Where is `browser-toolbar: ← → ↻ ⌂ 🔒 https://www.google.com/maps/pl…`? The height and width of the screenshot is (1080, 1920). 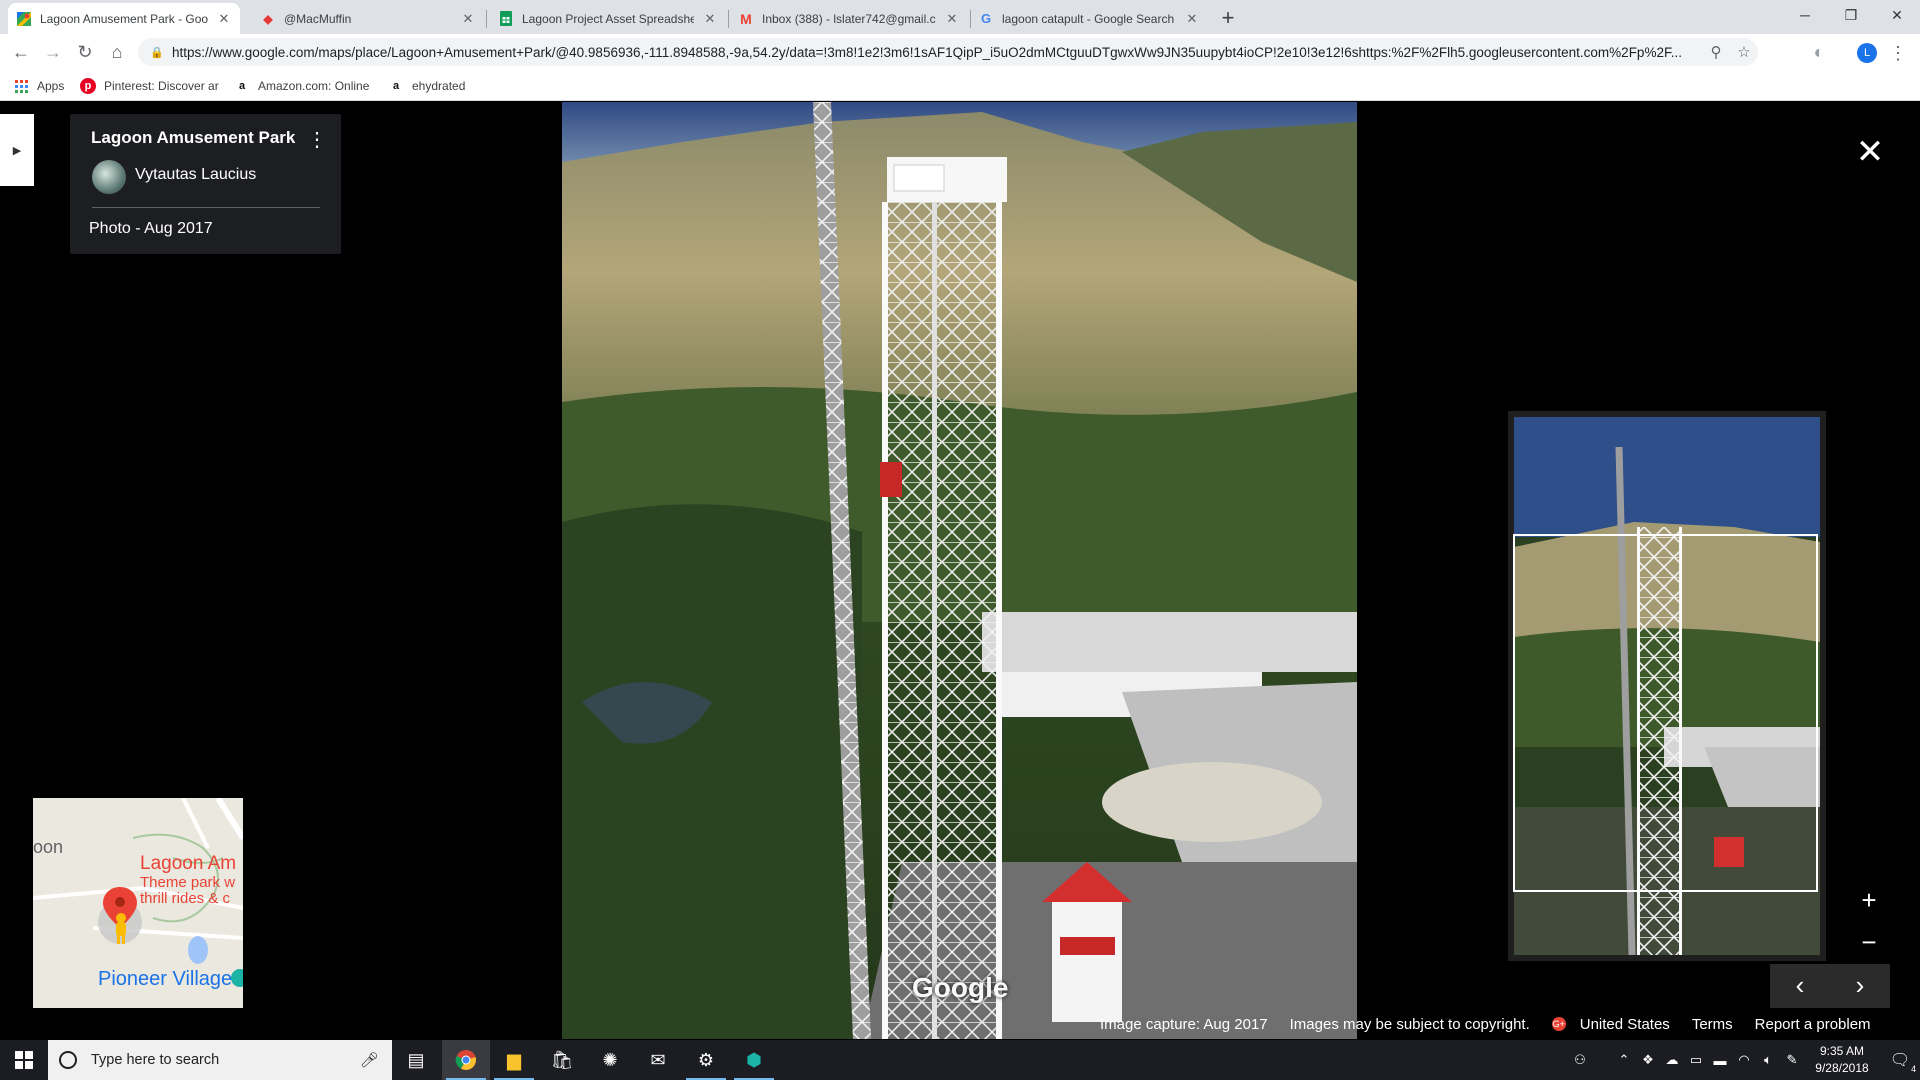 browser-toolbar: ← → ↻ ⌂ 🔒 https://www.google.com/maps/pl… is located at coordinates (960, 52).